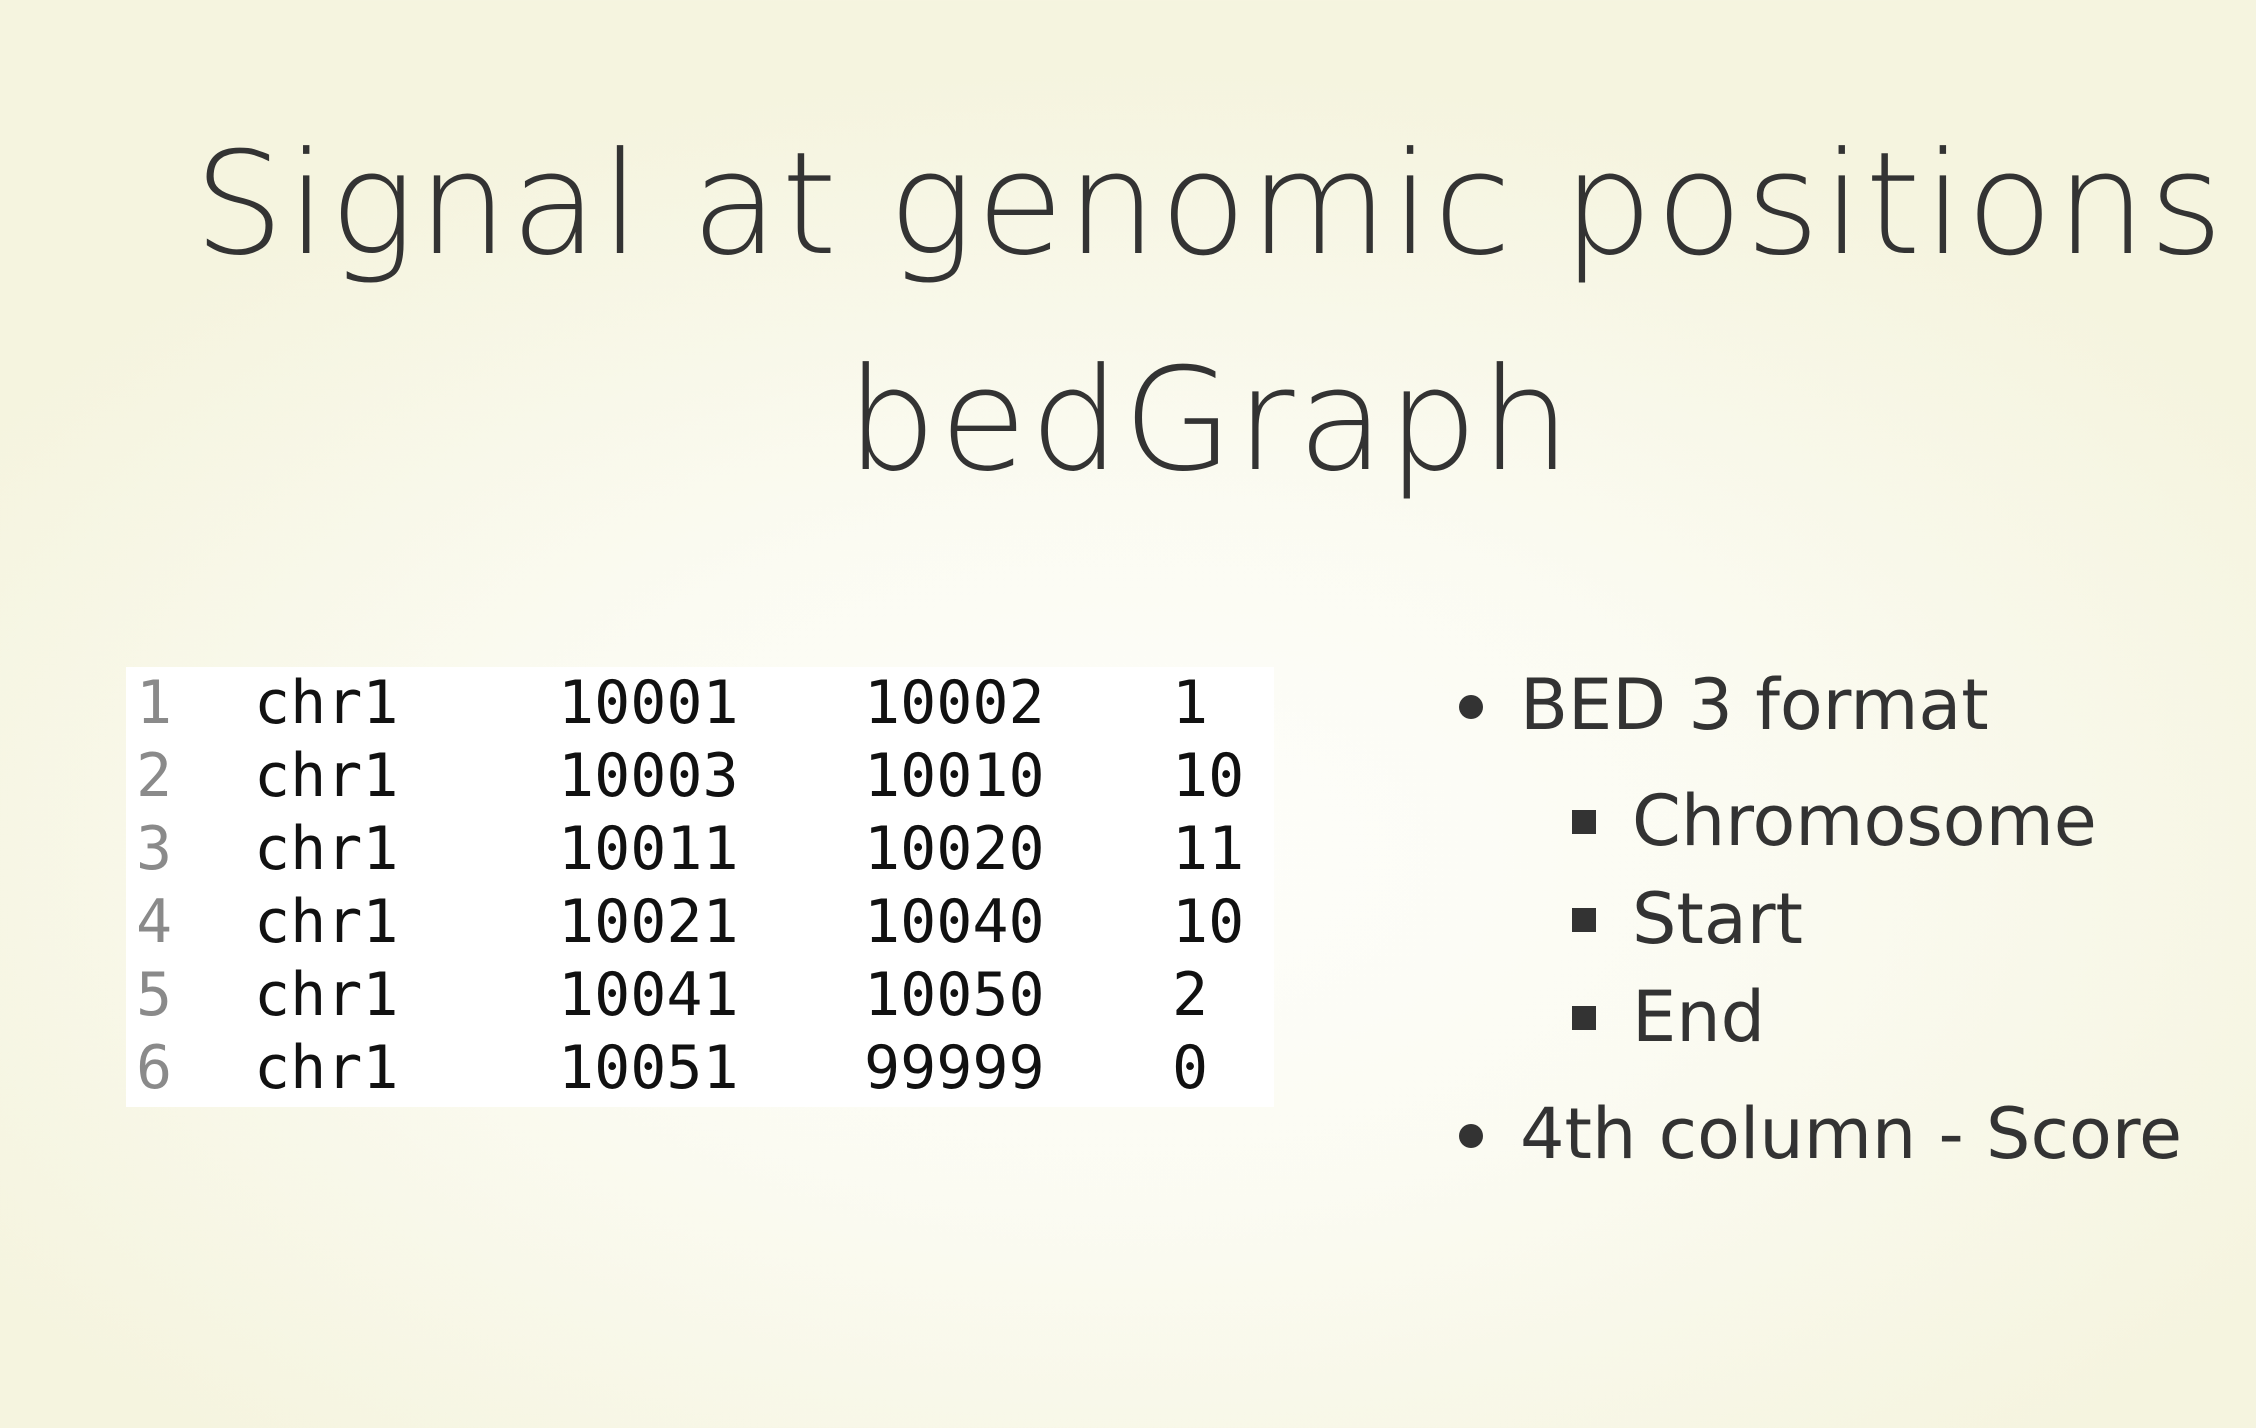 The image size is (2256, 1428). I want to click on start-cell: 10011, so click(648, 849).